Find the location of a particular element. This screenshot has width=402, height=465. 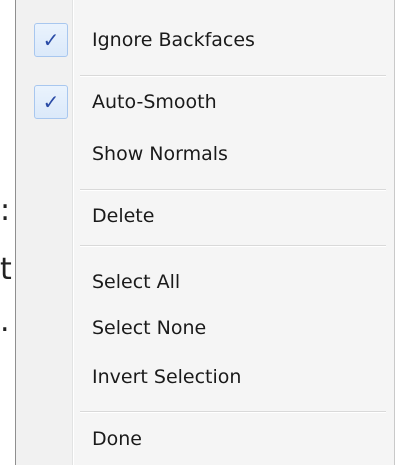

menu-item-label: Delete is located at coordinates (123, 216).